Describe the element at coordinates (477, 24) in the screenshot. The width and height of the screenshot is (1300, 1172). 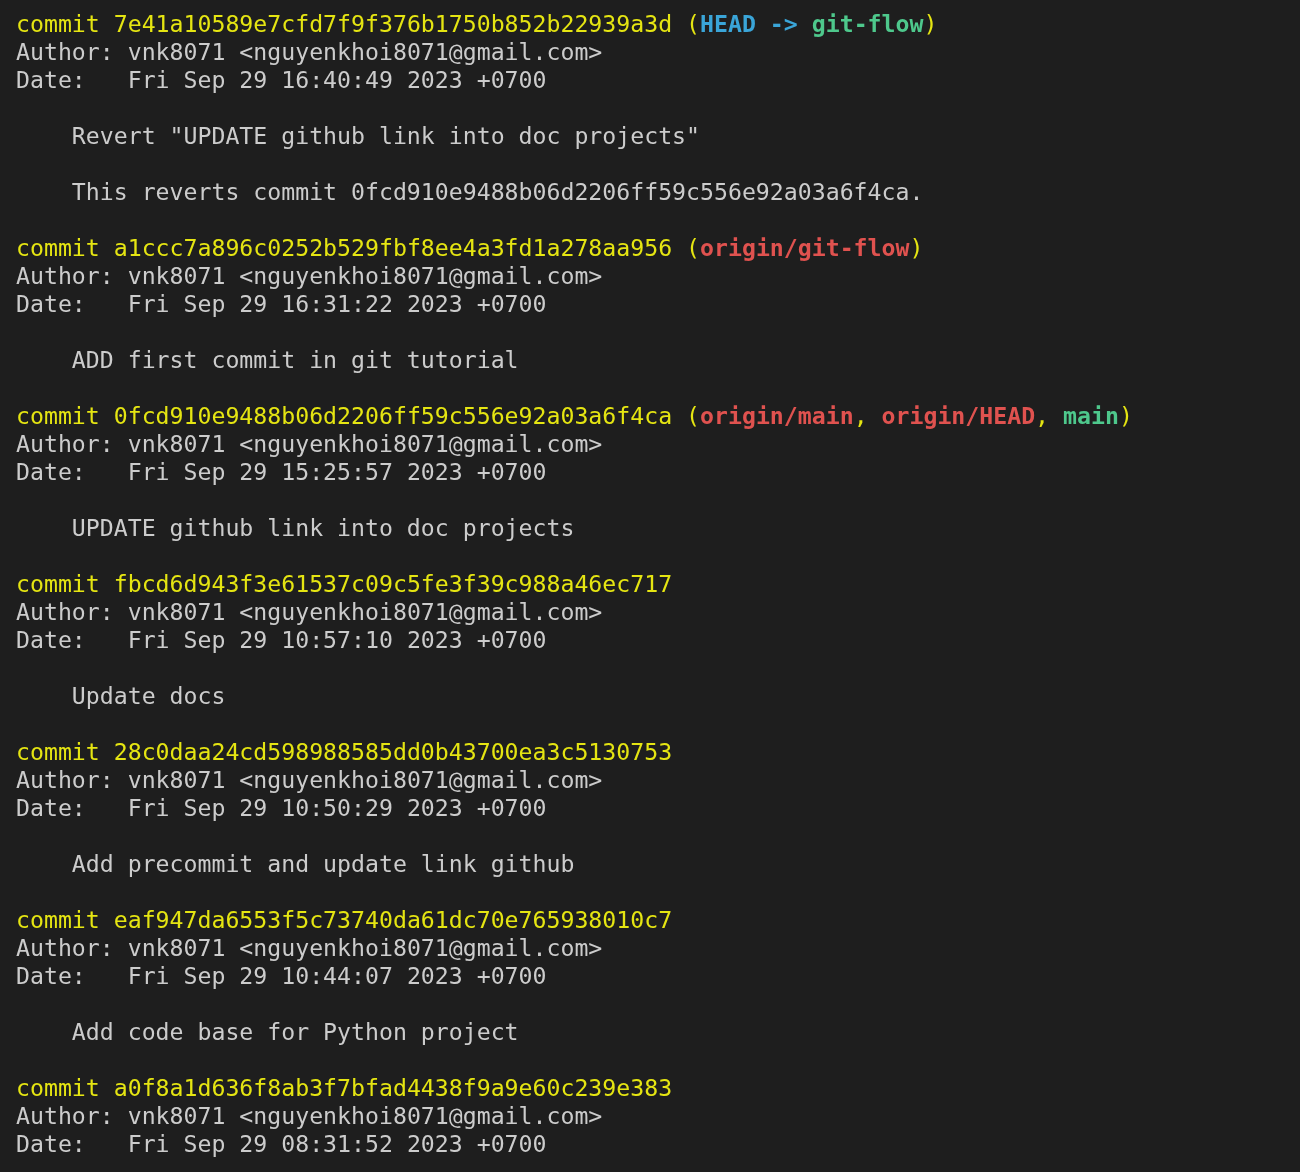
I see `commit-hash-line: commit 7e41a10589e7cfd7f9f376b1750b852b22939a3d (HEAD -> git-flow)` at that location.